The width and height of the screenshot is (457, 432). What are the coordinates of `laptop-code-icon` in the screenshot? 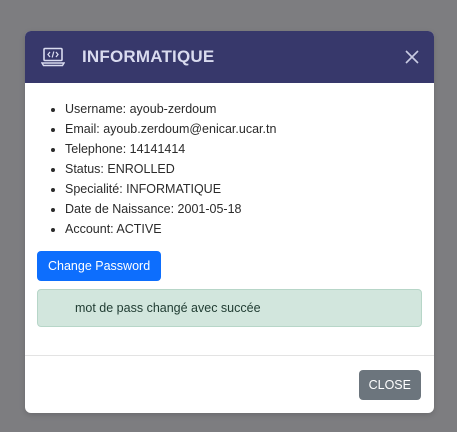 It's located at (53, 57).